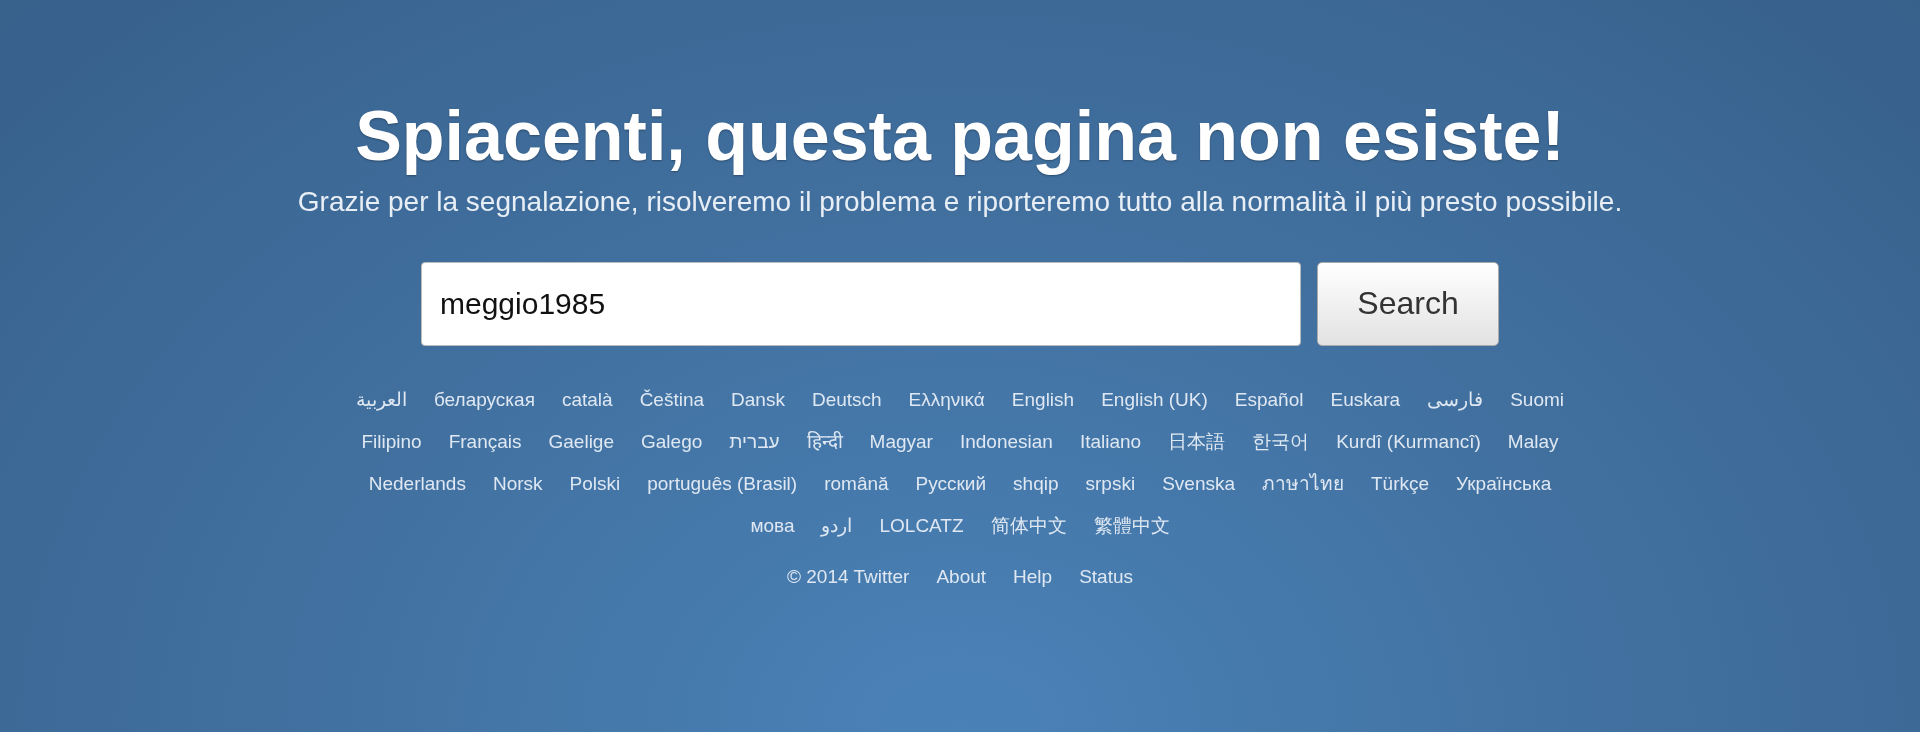 Image resolution: width=1920 pixels, height=732 pixels. I want to click on language-link: 한국어, so click(1281, 441).